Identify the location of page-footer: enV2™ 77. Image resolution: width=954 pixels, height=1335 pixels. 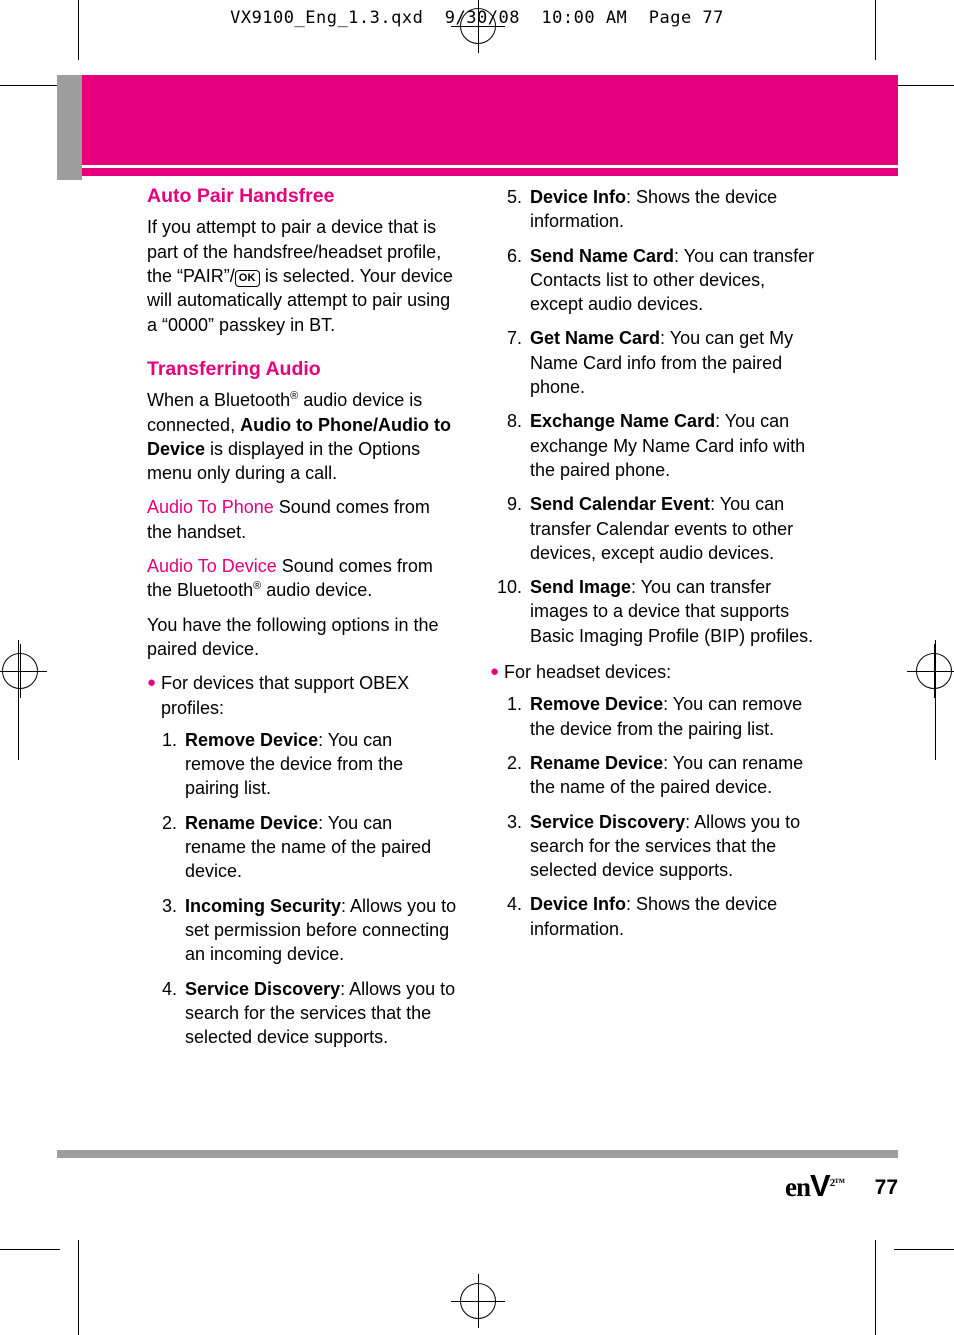
(449, 1186).